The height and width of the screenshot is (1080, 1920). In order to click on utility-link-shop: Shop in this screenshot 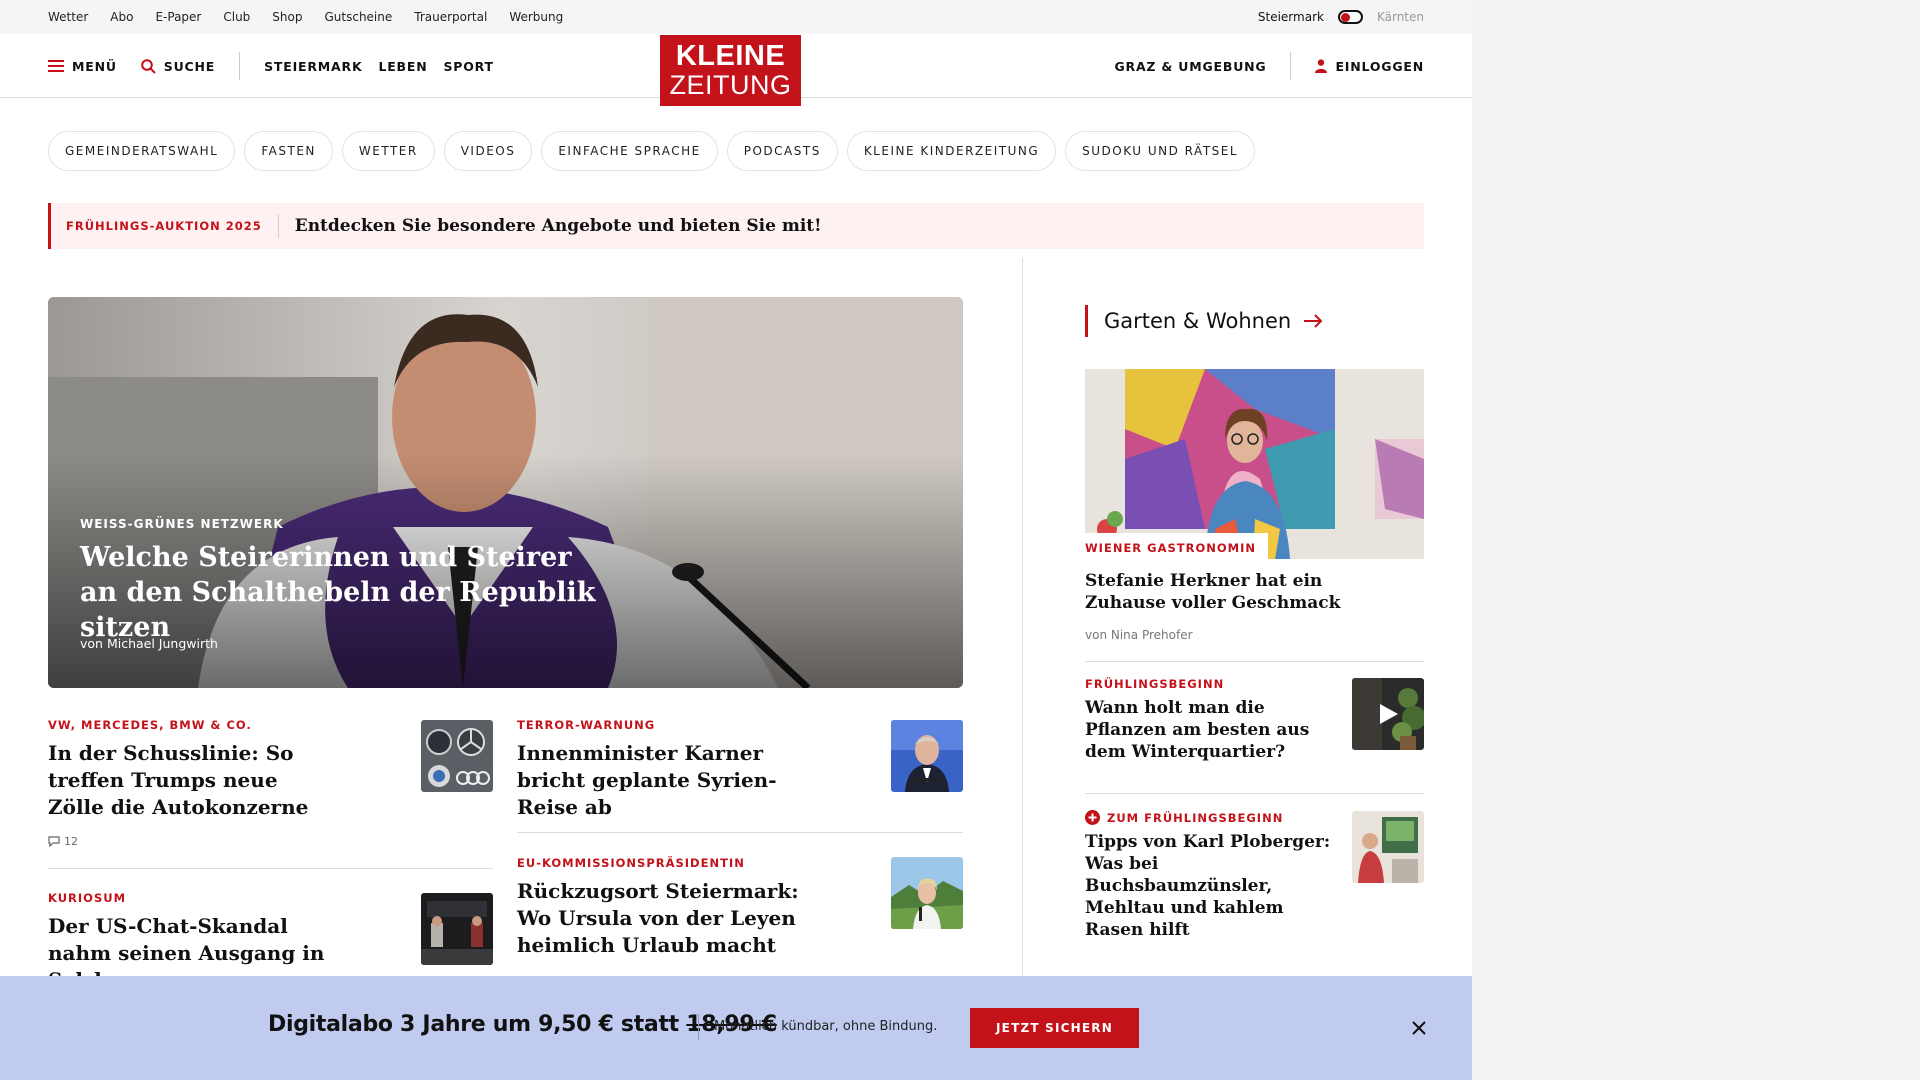, I will do `click(287, 17)`.